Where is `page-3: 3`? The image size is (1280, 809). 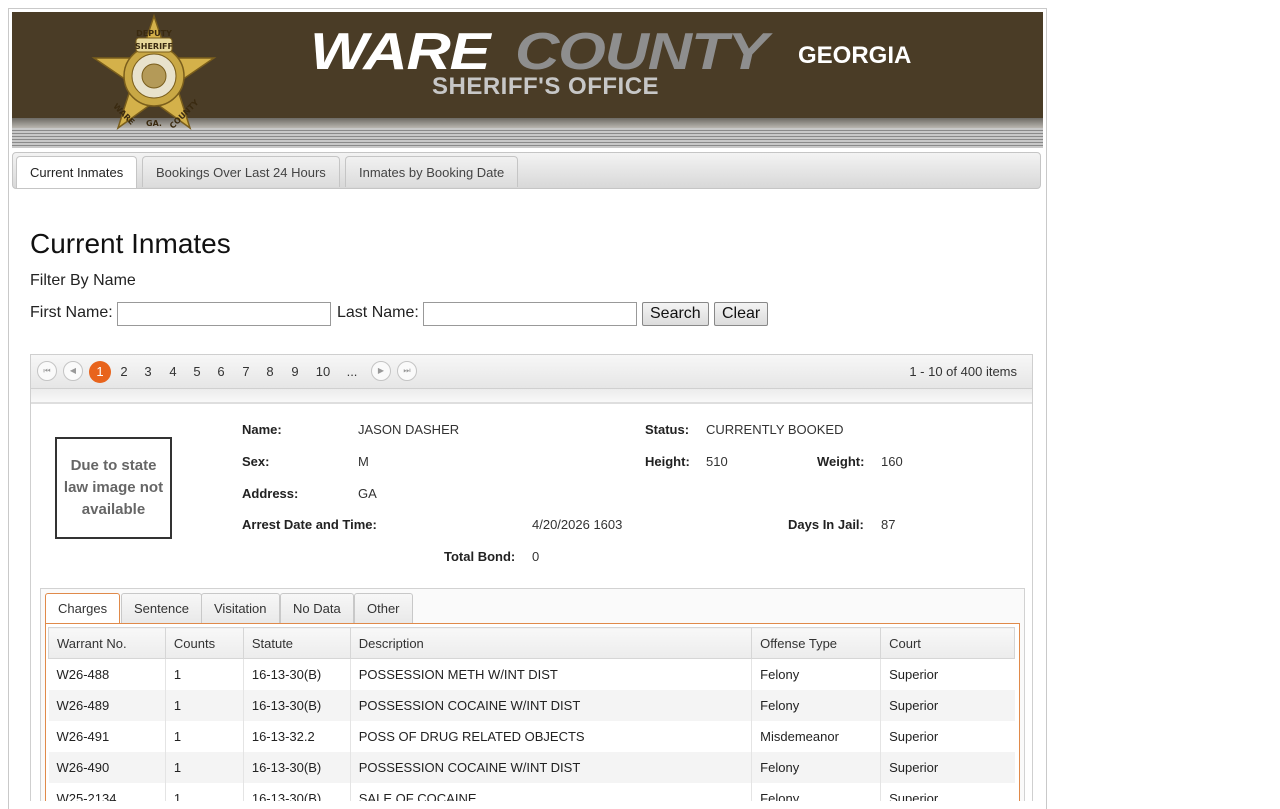
page-3: 3 is located at coordinates (148, 372).